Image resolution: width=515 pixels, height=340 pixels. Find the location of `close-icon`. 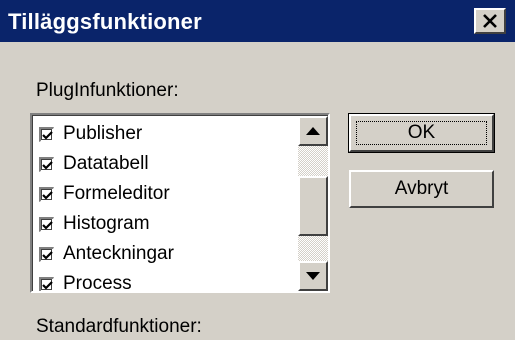

close-icon is located at coordinates (490, 21).